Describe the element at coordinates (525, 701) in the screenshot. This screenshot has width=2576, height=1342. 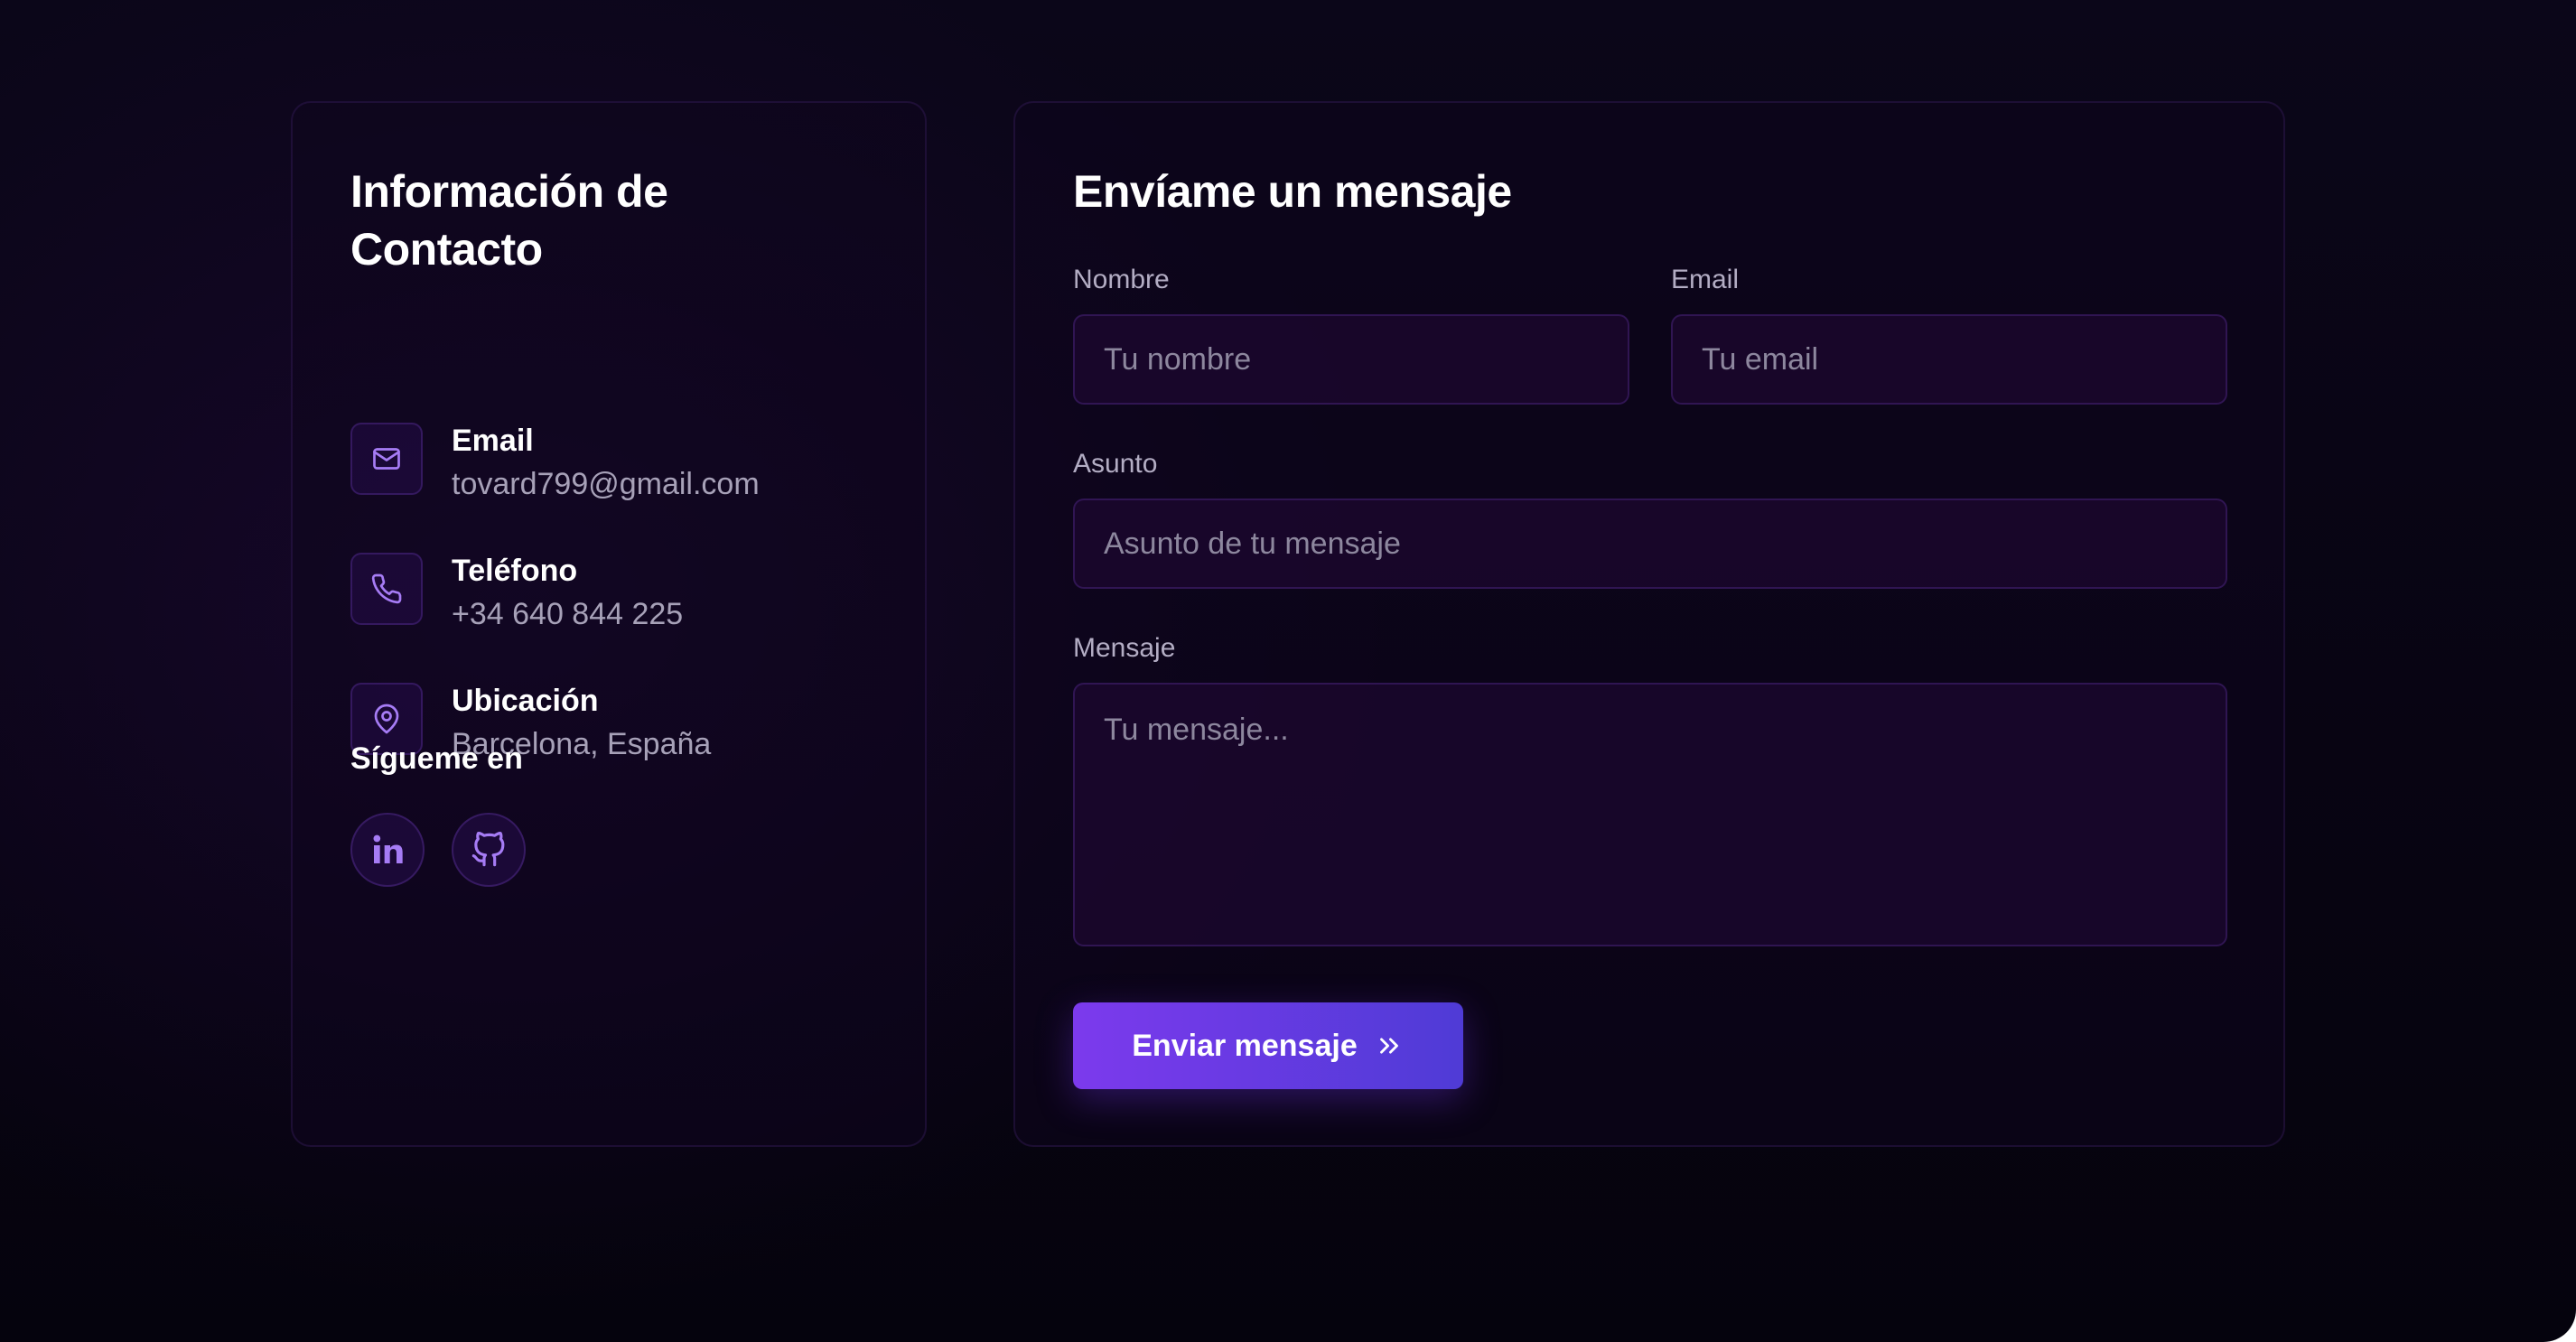
I see `contact-location-label: Ubicación` at that location.